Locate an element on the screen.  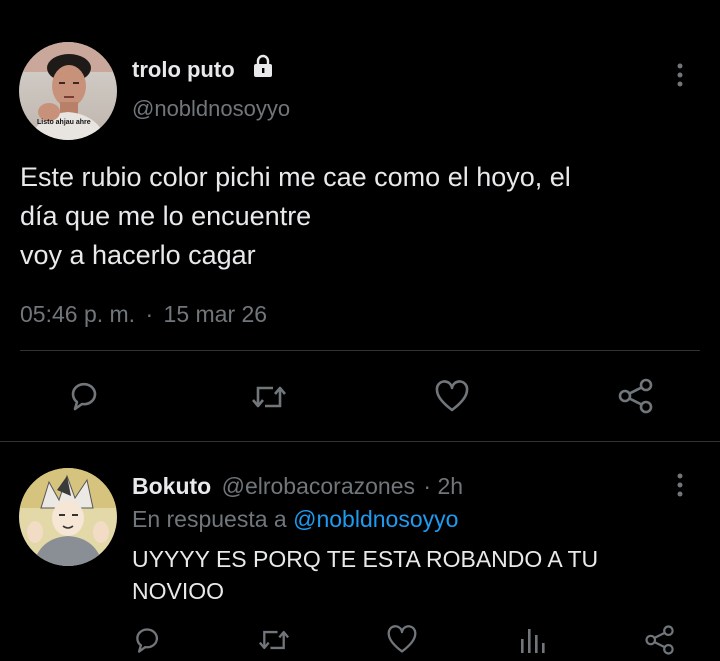
in-reply-to: En respuesta a @nobldnosoyyo is located at coordinates (295, 519).